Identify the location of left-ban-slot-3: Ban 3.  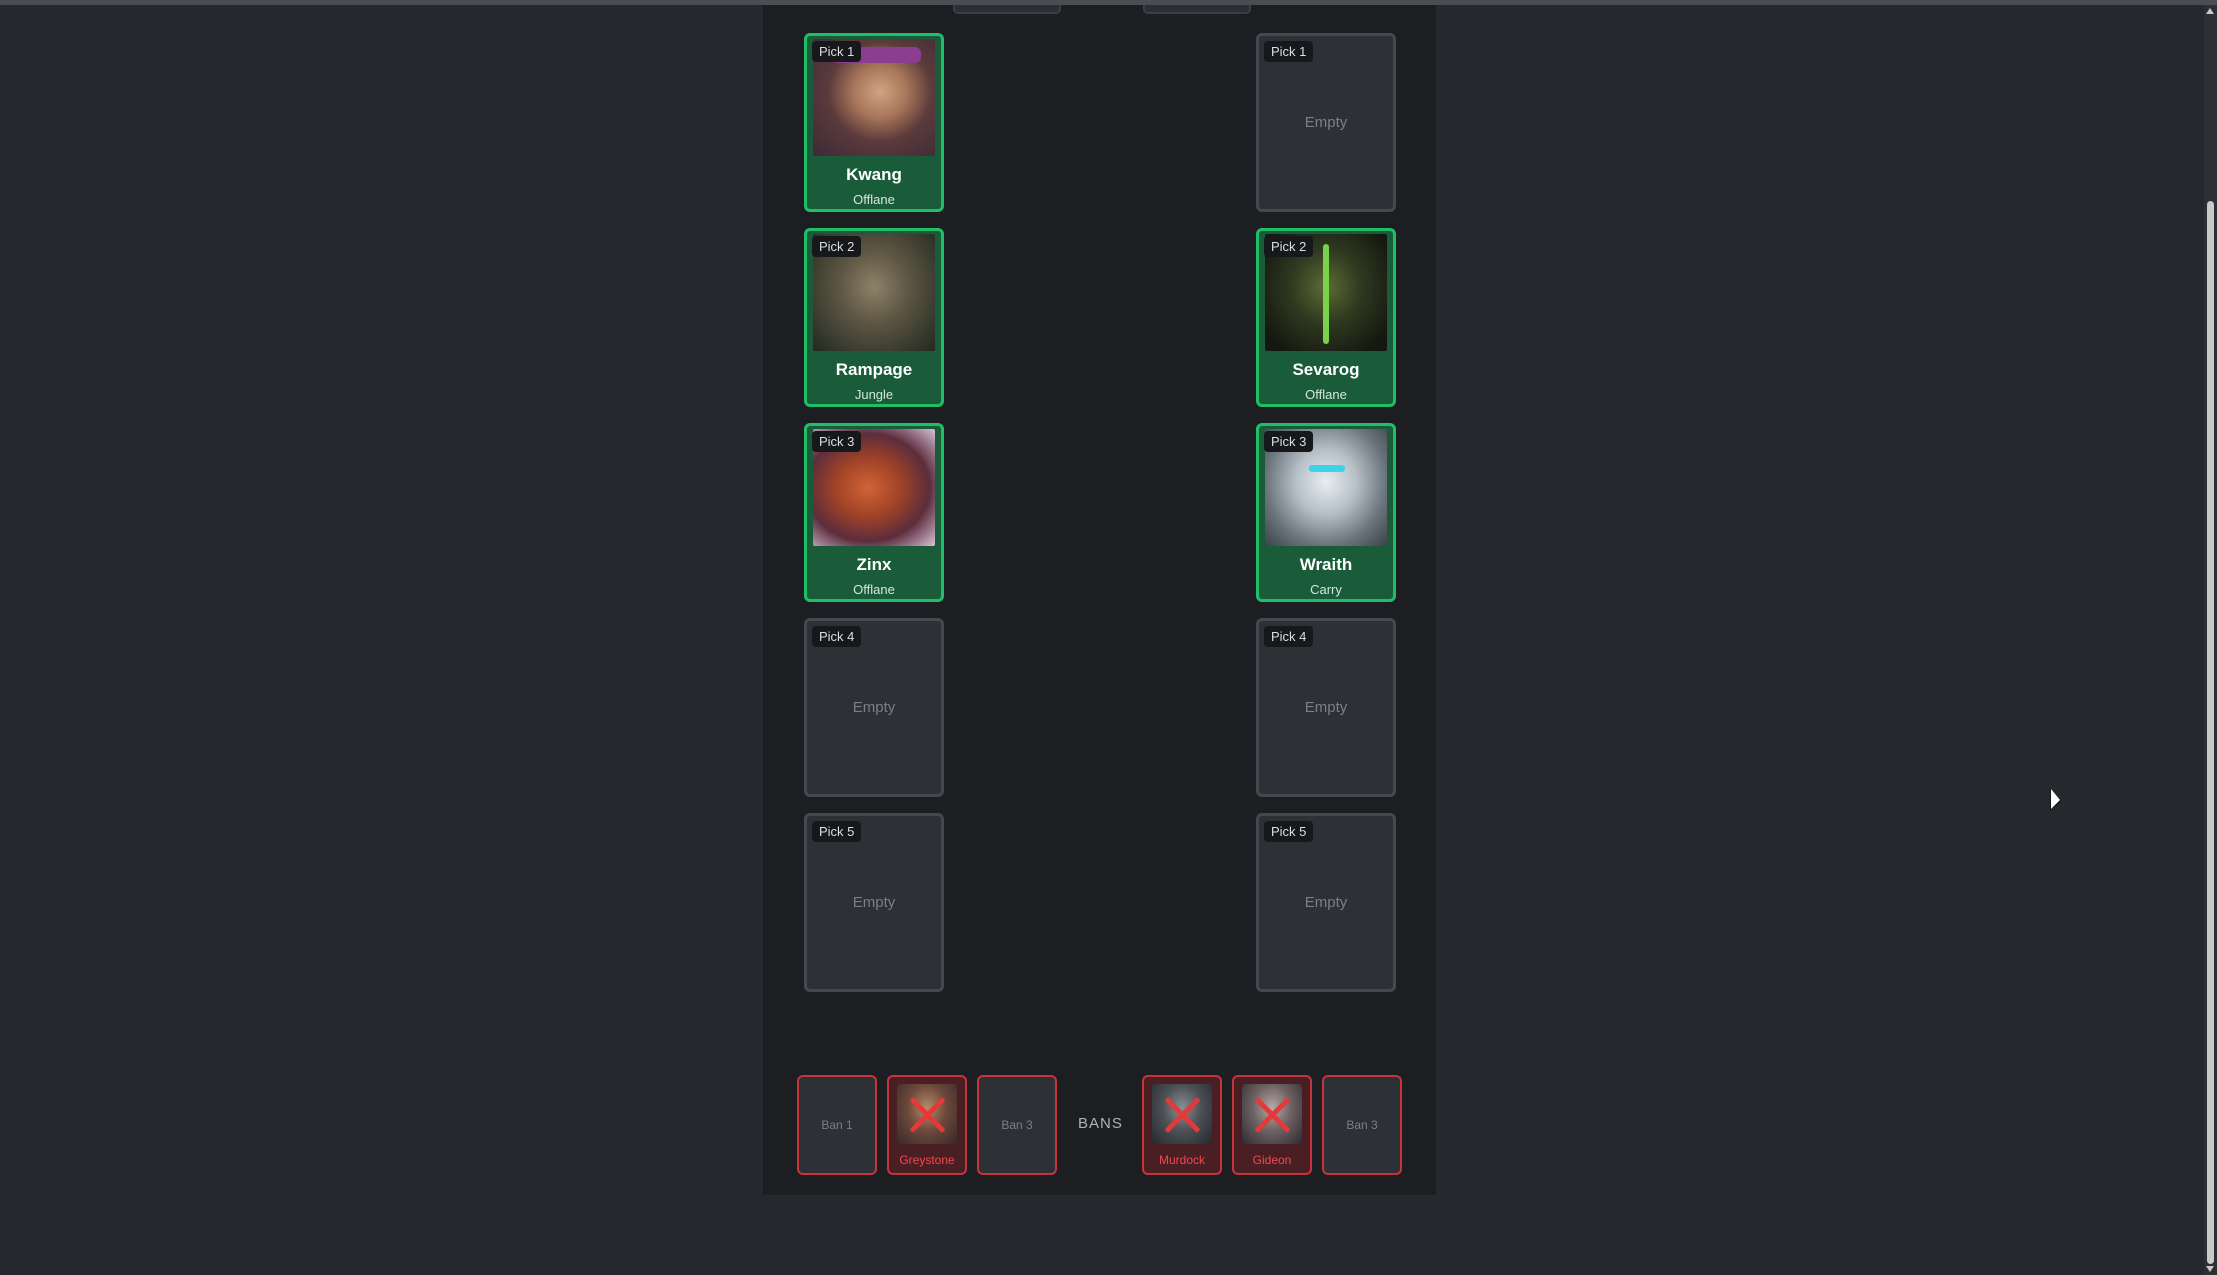
(1017, 1125).